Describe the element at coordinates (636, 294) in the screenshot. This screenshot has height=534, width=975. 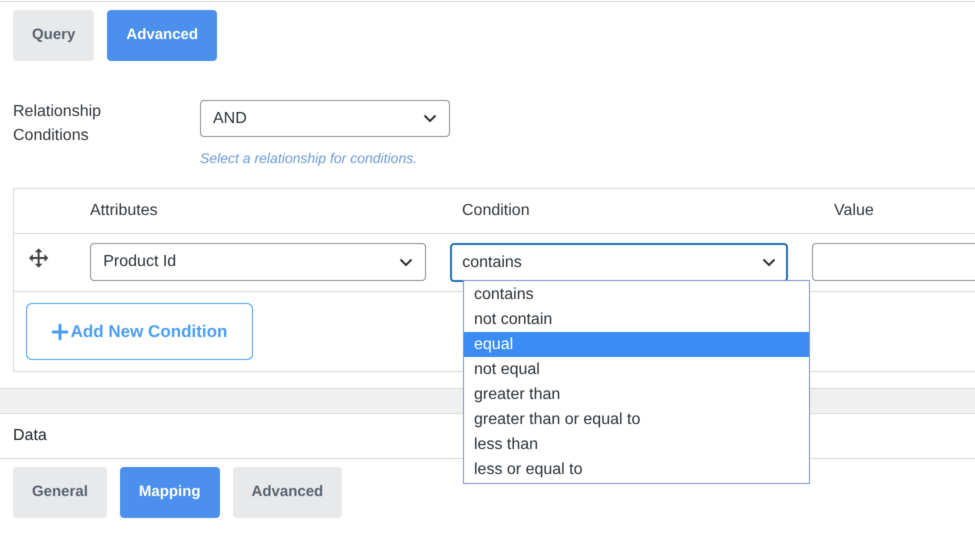
I see `menu-option: contains` at that location.